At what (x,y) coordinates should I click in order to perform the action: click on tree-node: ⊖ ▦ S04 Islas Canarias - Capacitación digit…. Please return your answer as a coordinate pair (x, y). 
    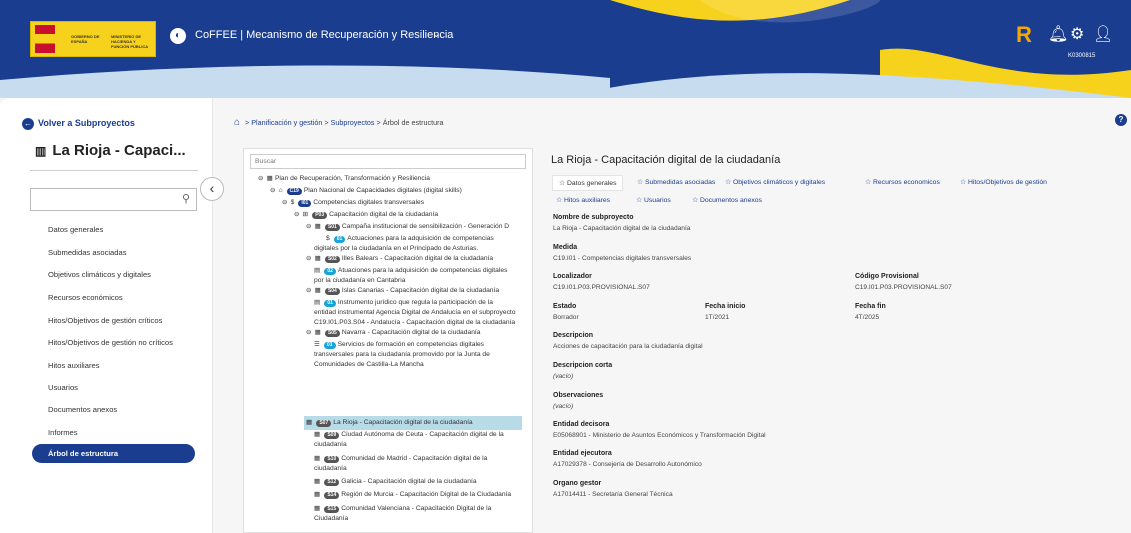
    Looking at the image, I should click on (402, 291).